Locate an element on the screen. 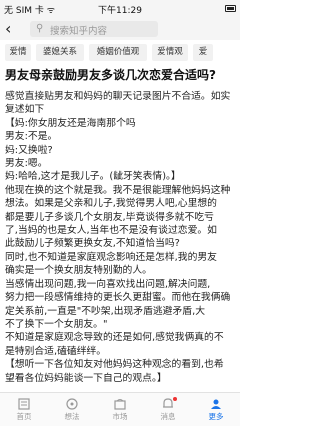 The width and height of the screenshot is (320, 427). tab-more-label: 更多 is located at coordinates (216, 416).